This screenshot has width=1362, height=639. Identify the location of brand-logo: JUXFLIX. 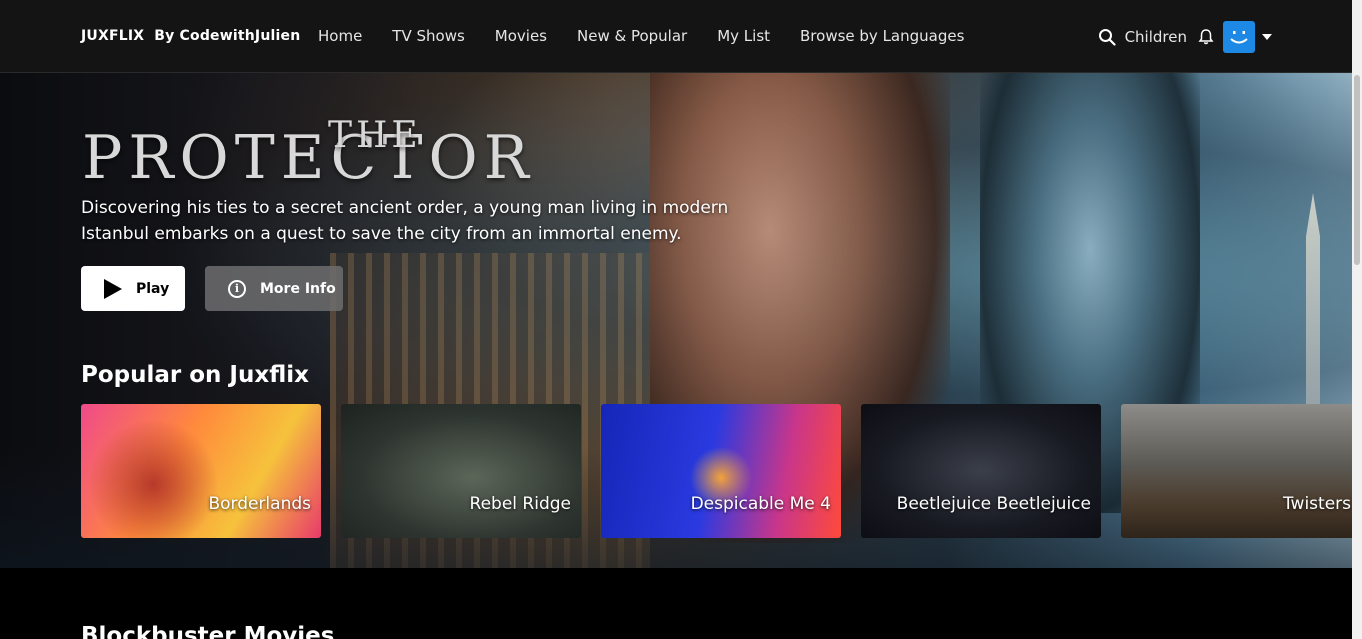
(112, 36).